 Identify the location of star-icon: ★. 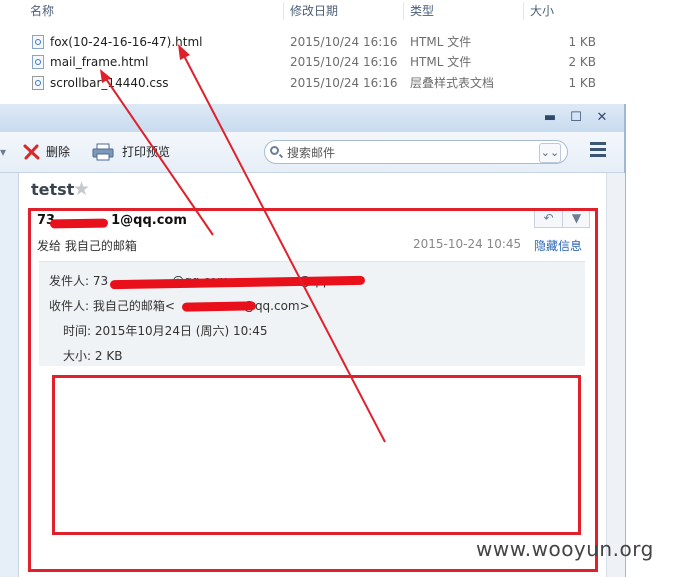
(81, 189).